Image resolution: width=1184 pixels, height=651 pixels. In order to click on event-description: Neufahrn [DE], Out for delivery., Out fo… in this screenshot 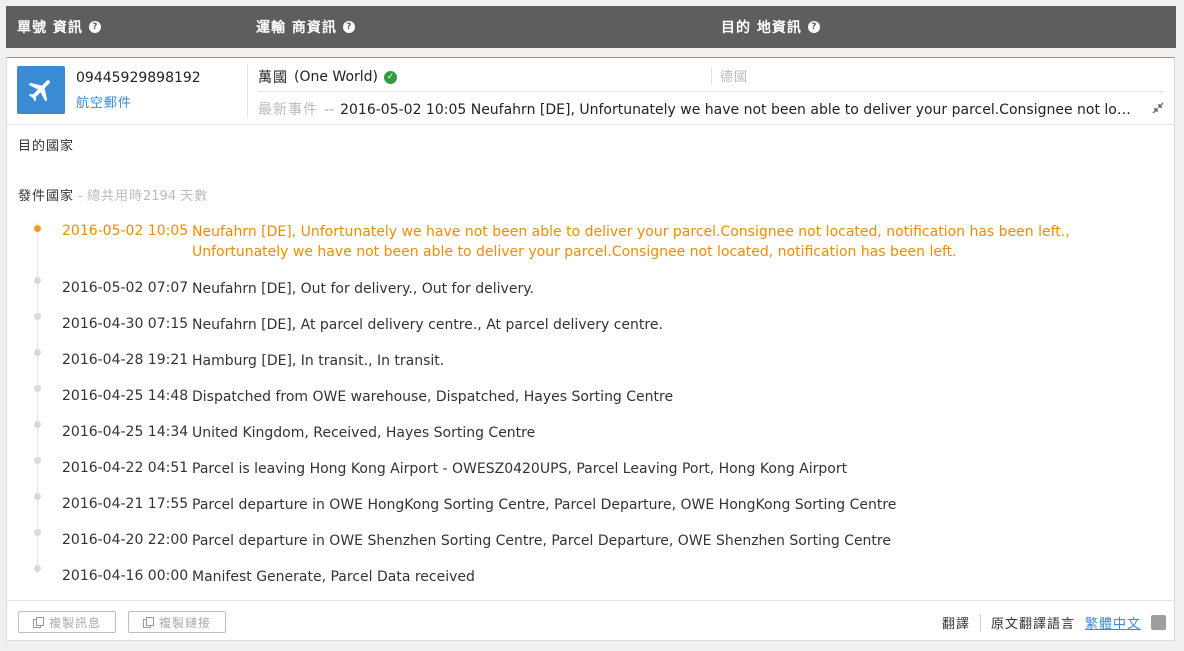, I will do `click(363, 289)`.